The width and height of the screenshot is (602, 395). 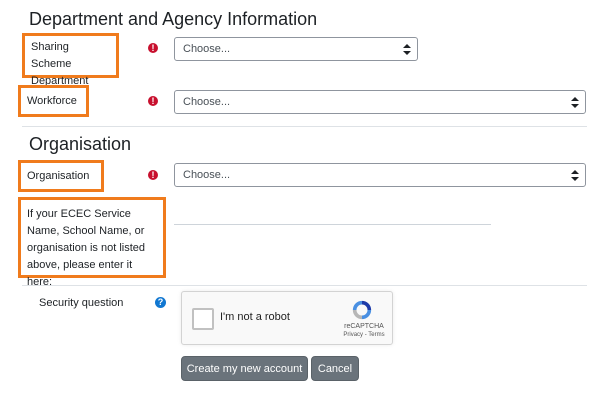 I want to click on create-account-button: Create my new account, so click(x=244, y=368).